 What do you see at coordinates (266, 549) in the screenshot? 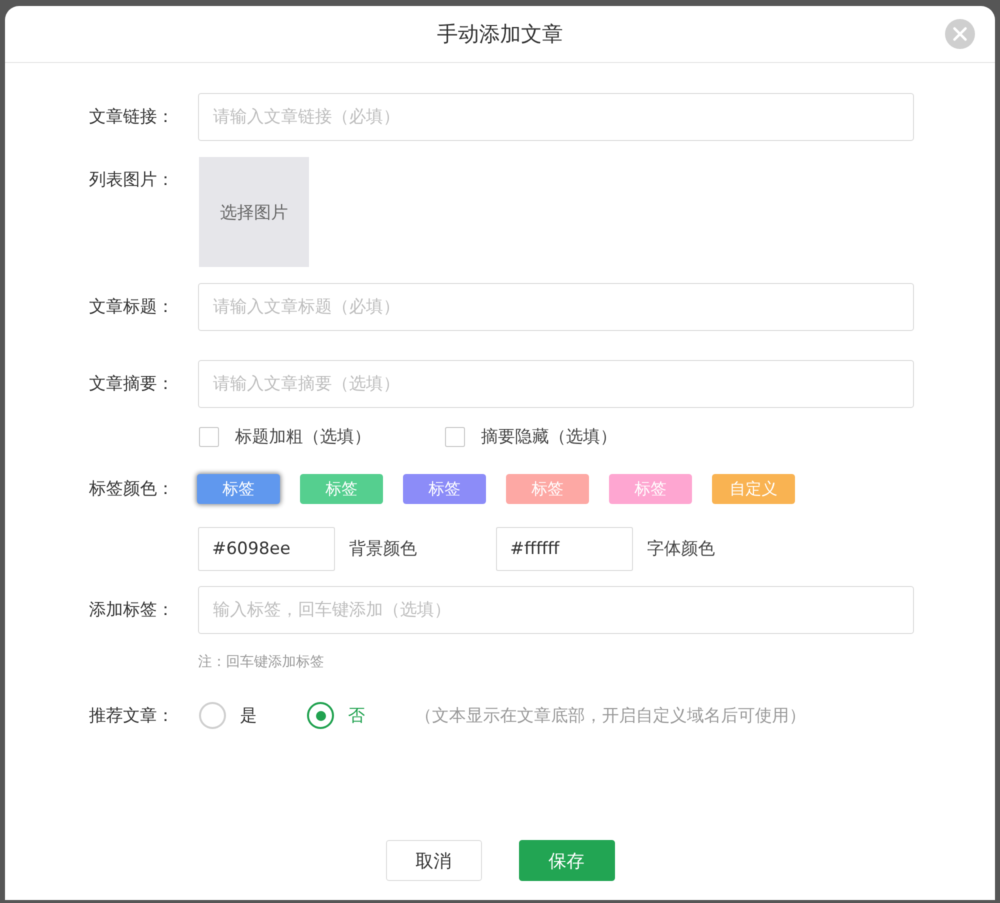
I see `color-input: #6098ee` at bounding box center [266, 549].